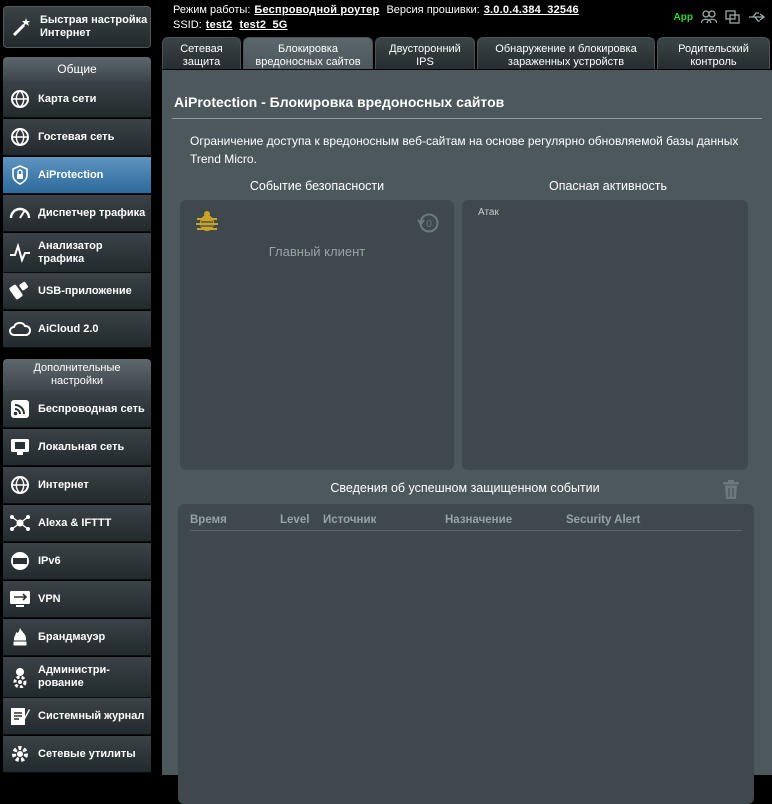 Image resolution: width=772 pixels, height=804 pixels. I want to click on users-icon, so click(709, 17).